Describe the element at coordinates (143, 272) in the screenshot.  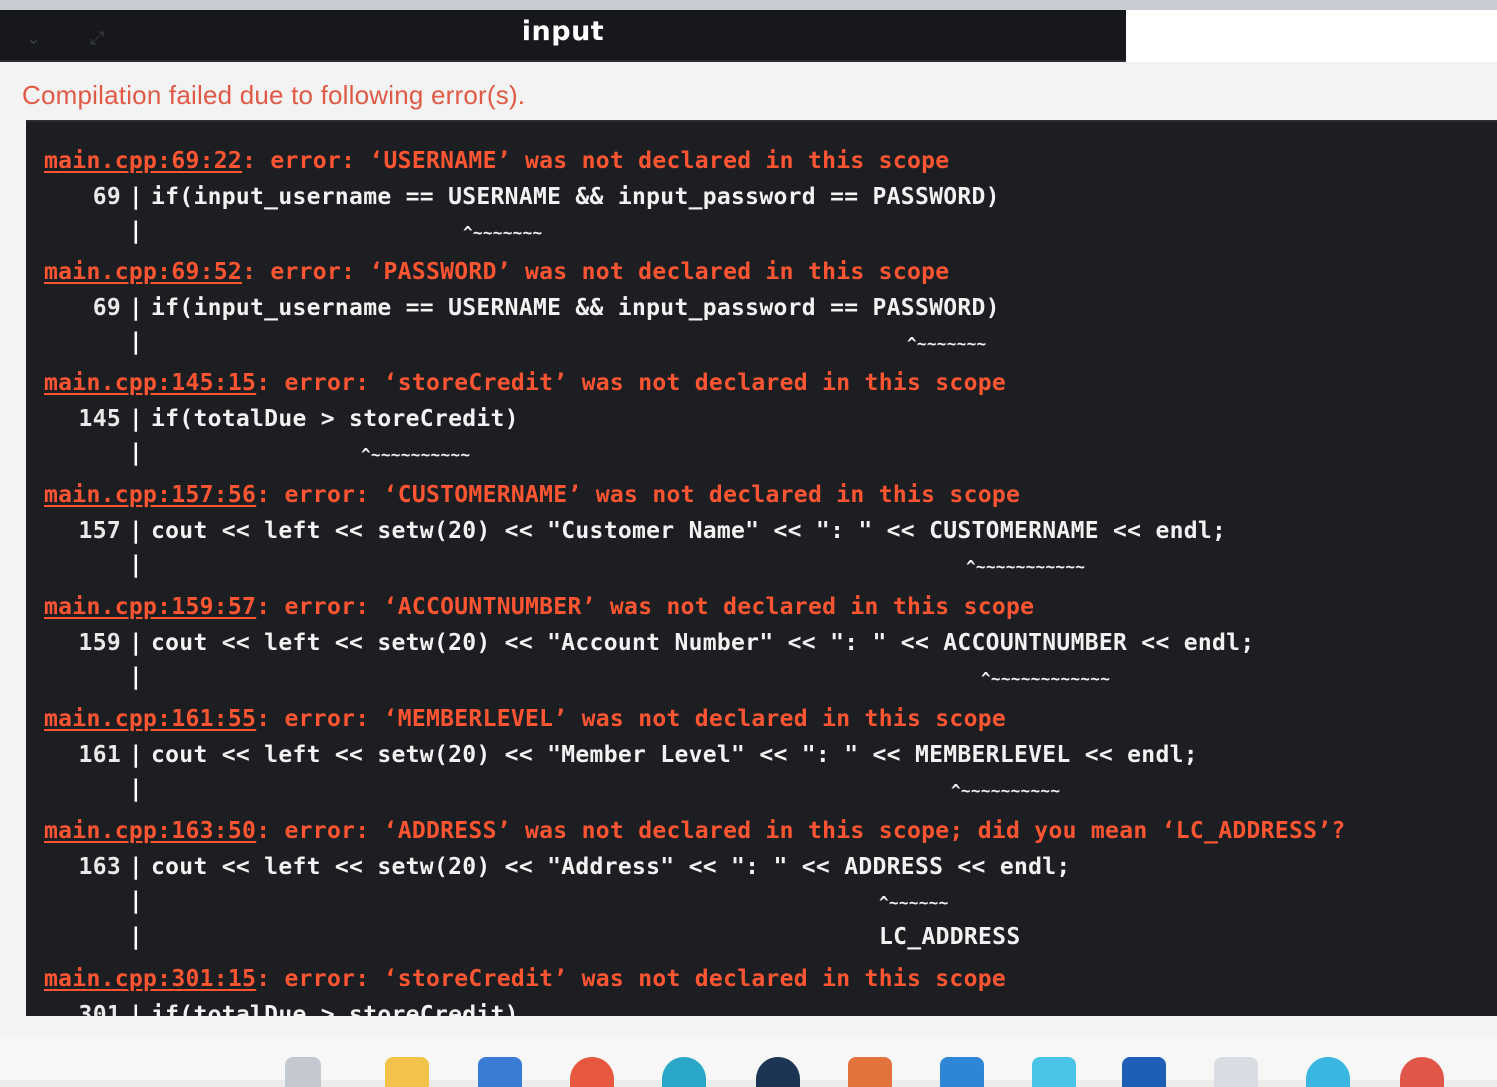
I see `error-location-link: main.cpp:69:52` at that location.